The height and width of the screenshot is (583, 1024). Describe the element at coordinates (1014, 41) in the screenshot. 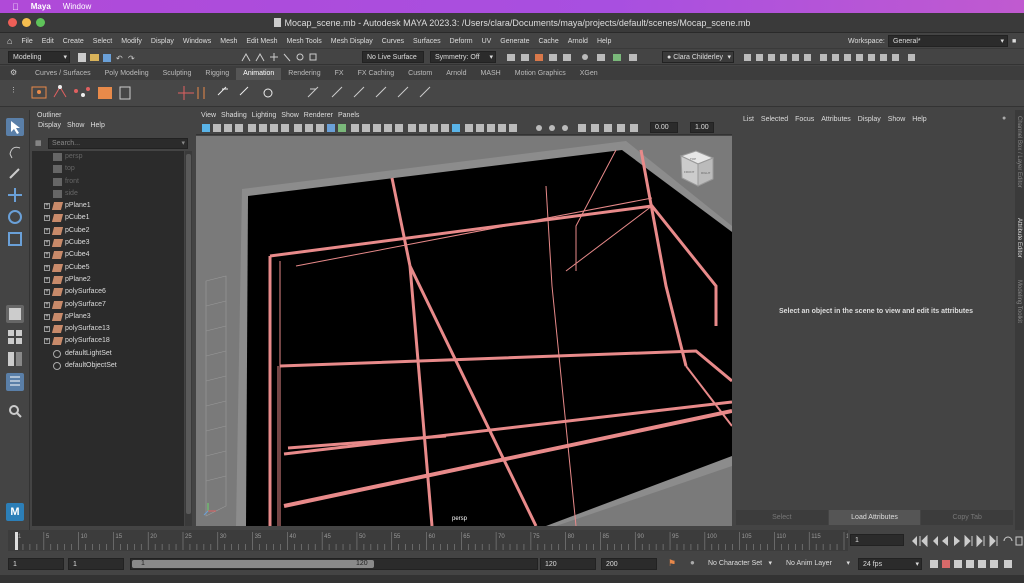

I see `lock-icon: ■` at that location.